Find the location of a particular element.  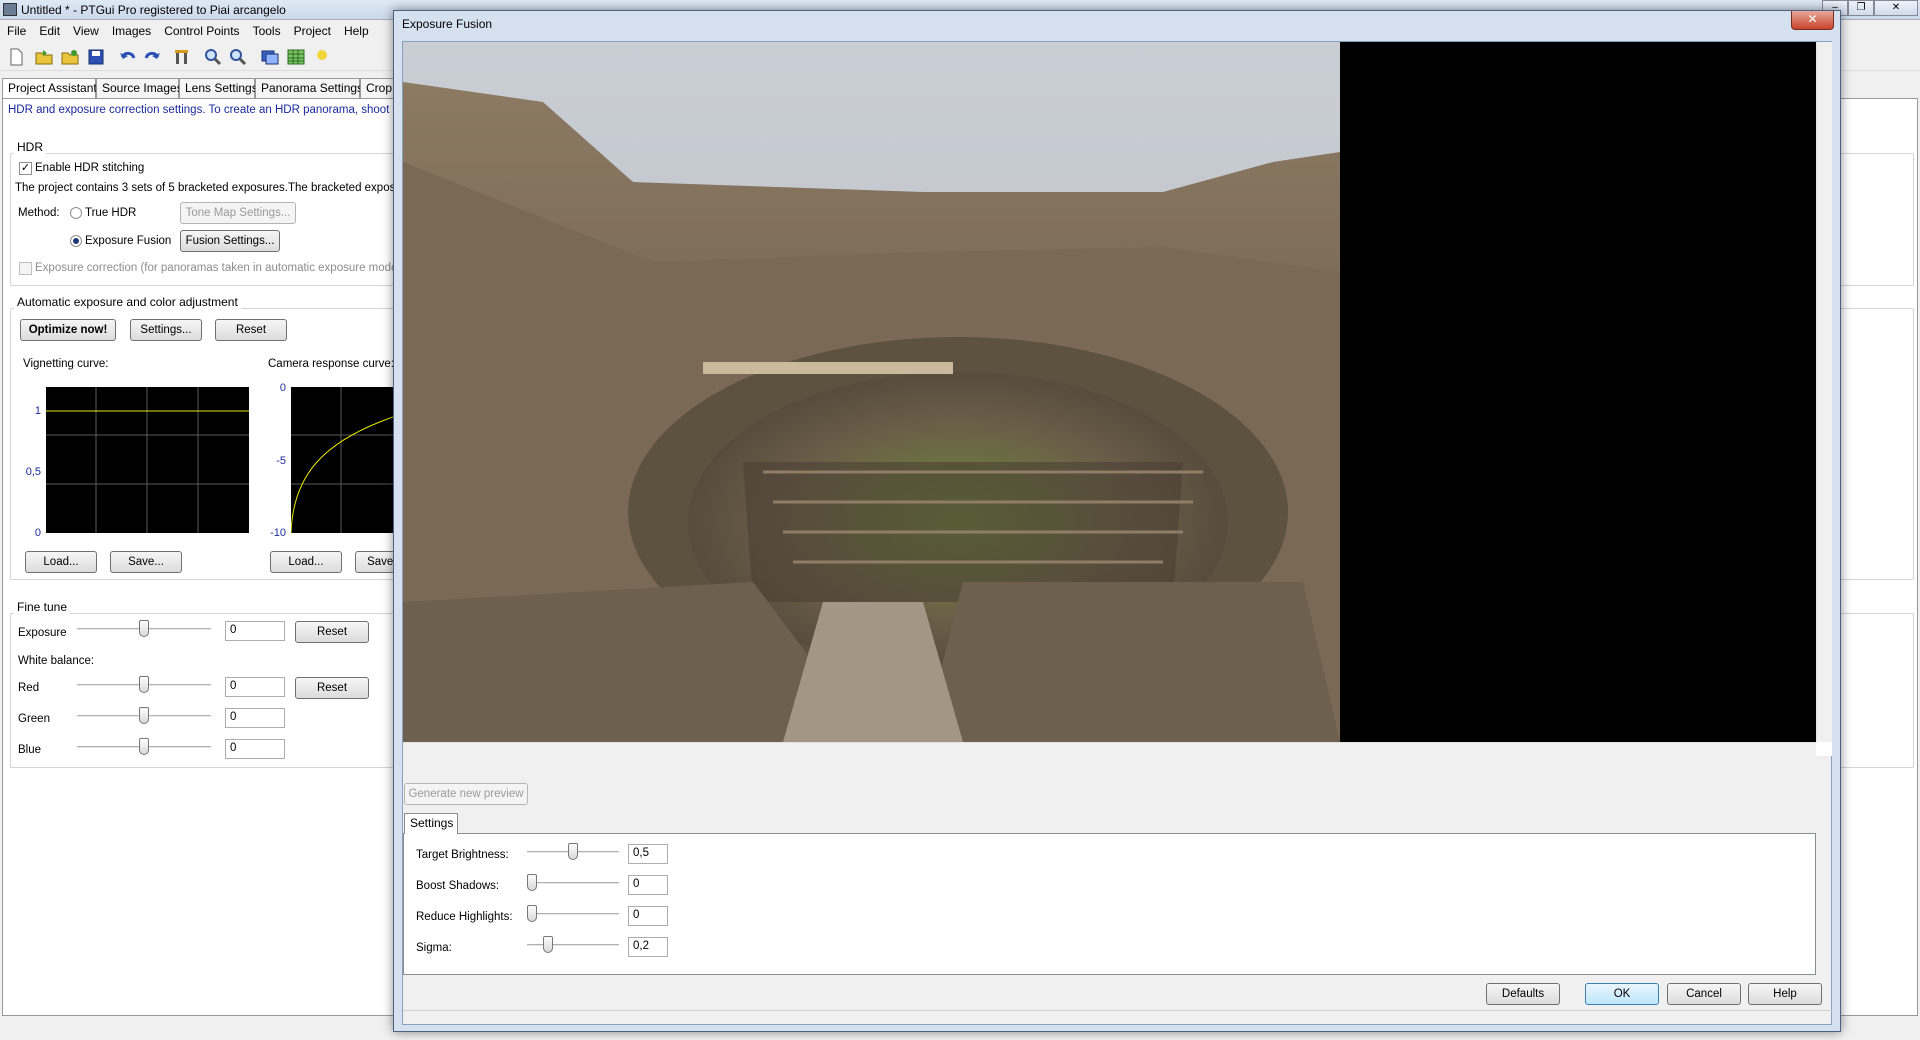

menu-edit: Edit is located at coordinates (49, 29).